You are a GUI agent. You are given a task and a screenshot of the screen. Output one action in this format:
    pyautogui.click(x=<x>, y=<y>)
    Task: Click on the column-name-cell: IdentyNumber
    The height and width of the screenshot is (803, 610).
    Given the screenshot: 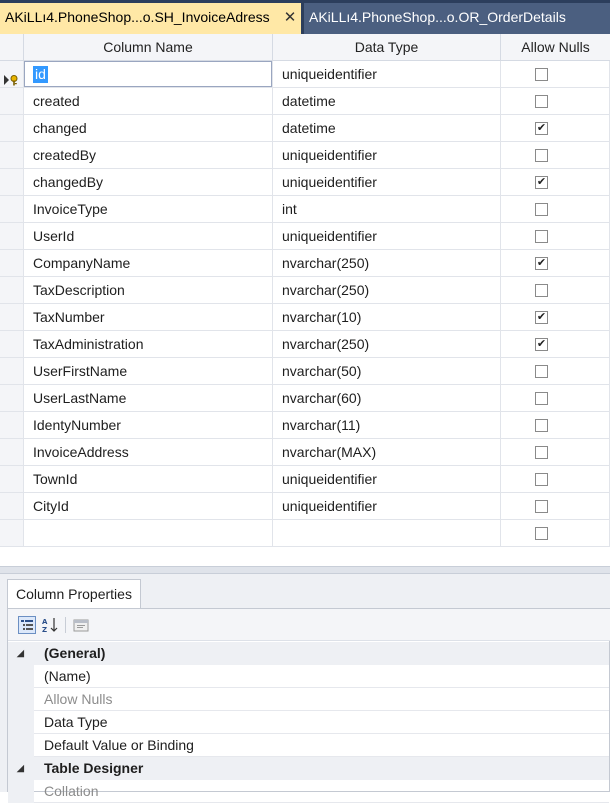 What is the action you would take?
    pyautogui.click(x=148, y=425)
    